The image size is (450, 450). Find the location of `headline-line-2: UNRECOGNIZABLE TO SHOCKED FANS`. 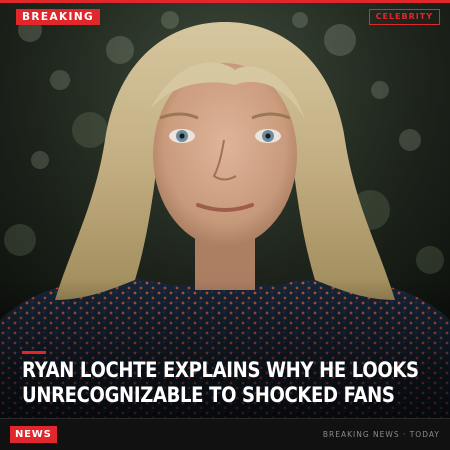

headline-line-2: UNRECOGNIZABLE TO SHOCKED FANS is located at coordinates (208, 395).